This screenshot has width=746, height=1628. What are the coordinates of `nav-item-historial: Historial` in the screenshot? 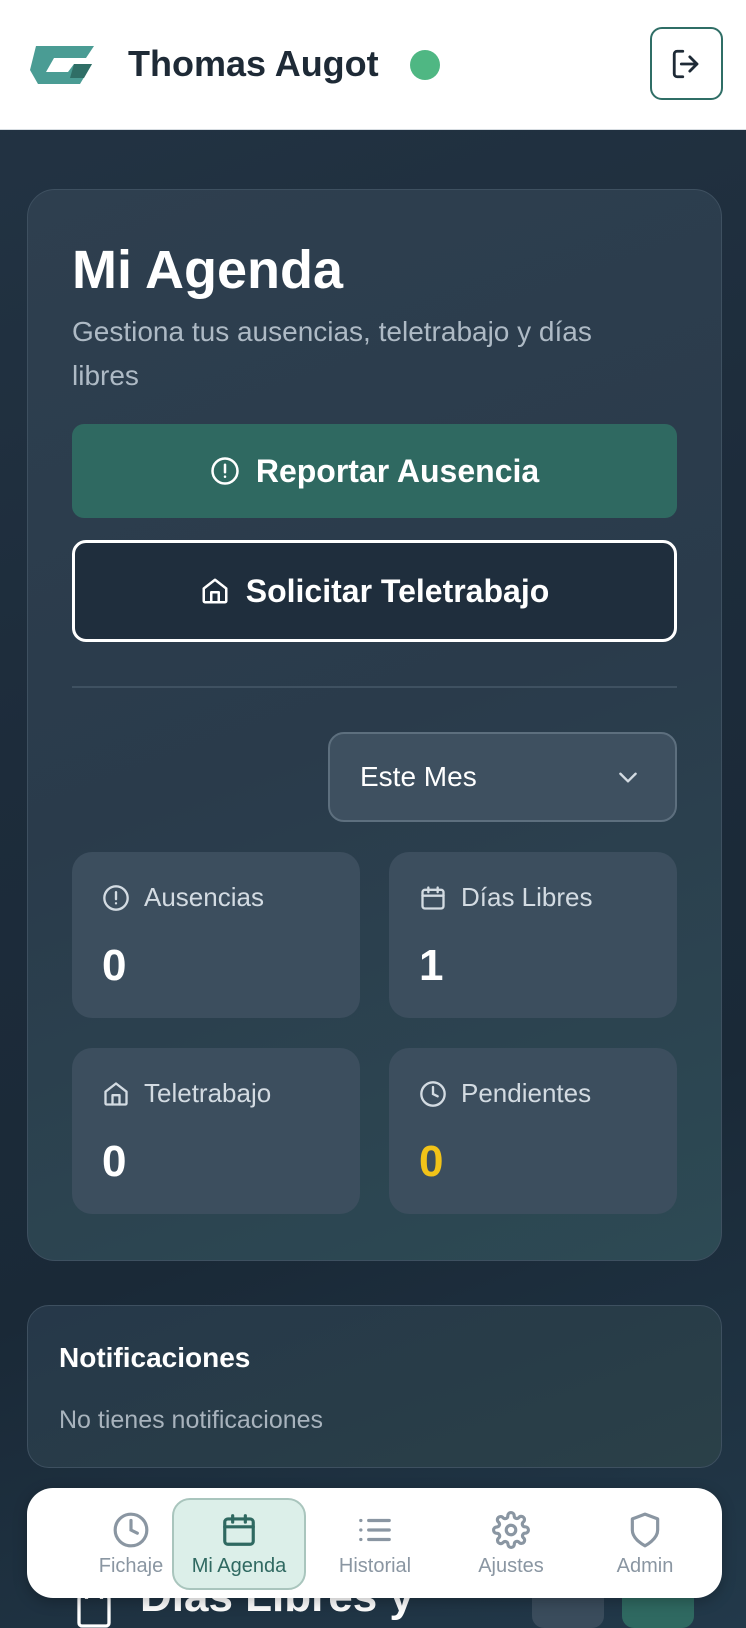 It's located at (375, 1544).